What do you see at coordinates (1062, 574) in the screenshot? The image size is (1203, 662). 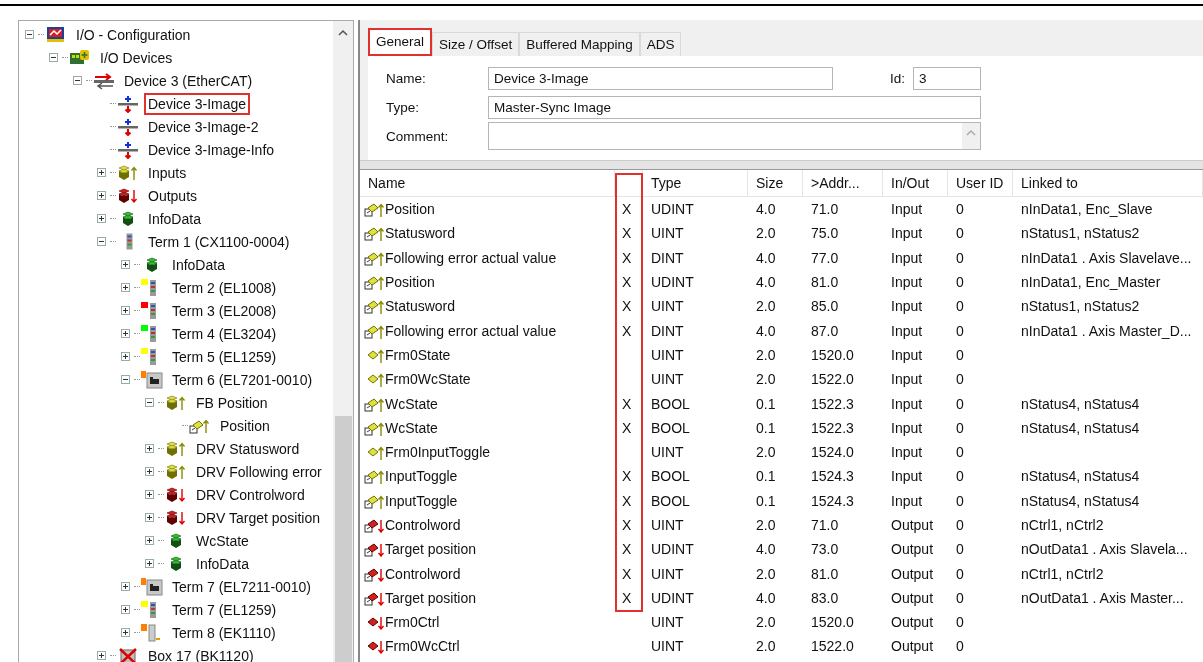 I see `table-cell-text: nCtrl1, nCtrl2` at bounding box center [1062, 574].